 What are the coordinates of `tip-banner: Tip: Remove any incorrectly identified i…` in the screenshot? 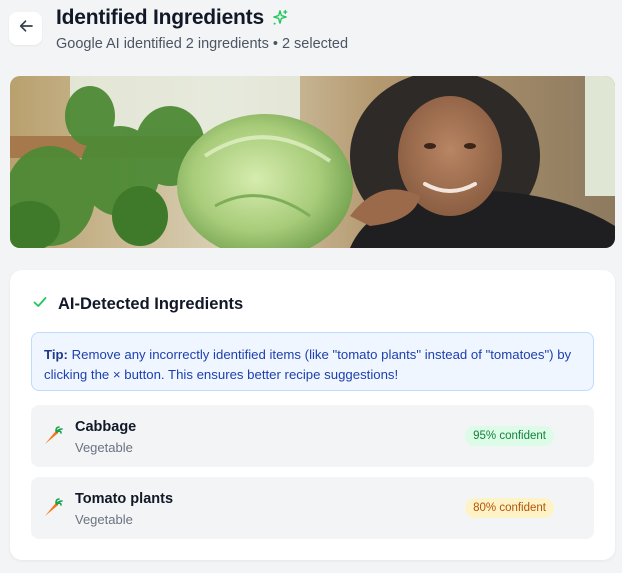 It's located at (312, 361).